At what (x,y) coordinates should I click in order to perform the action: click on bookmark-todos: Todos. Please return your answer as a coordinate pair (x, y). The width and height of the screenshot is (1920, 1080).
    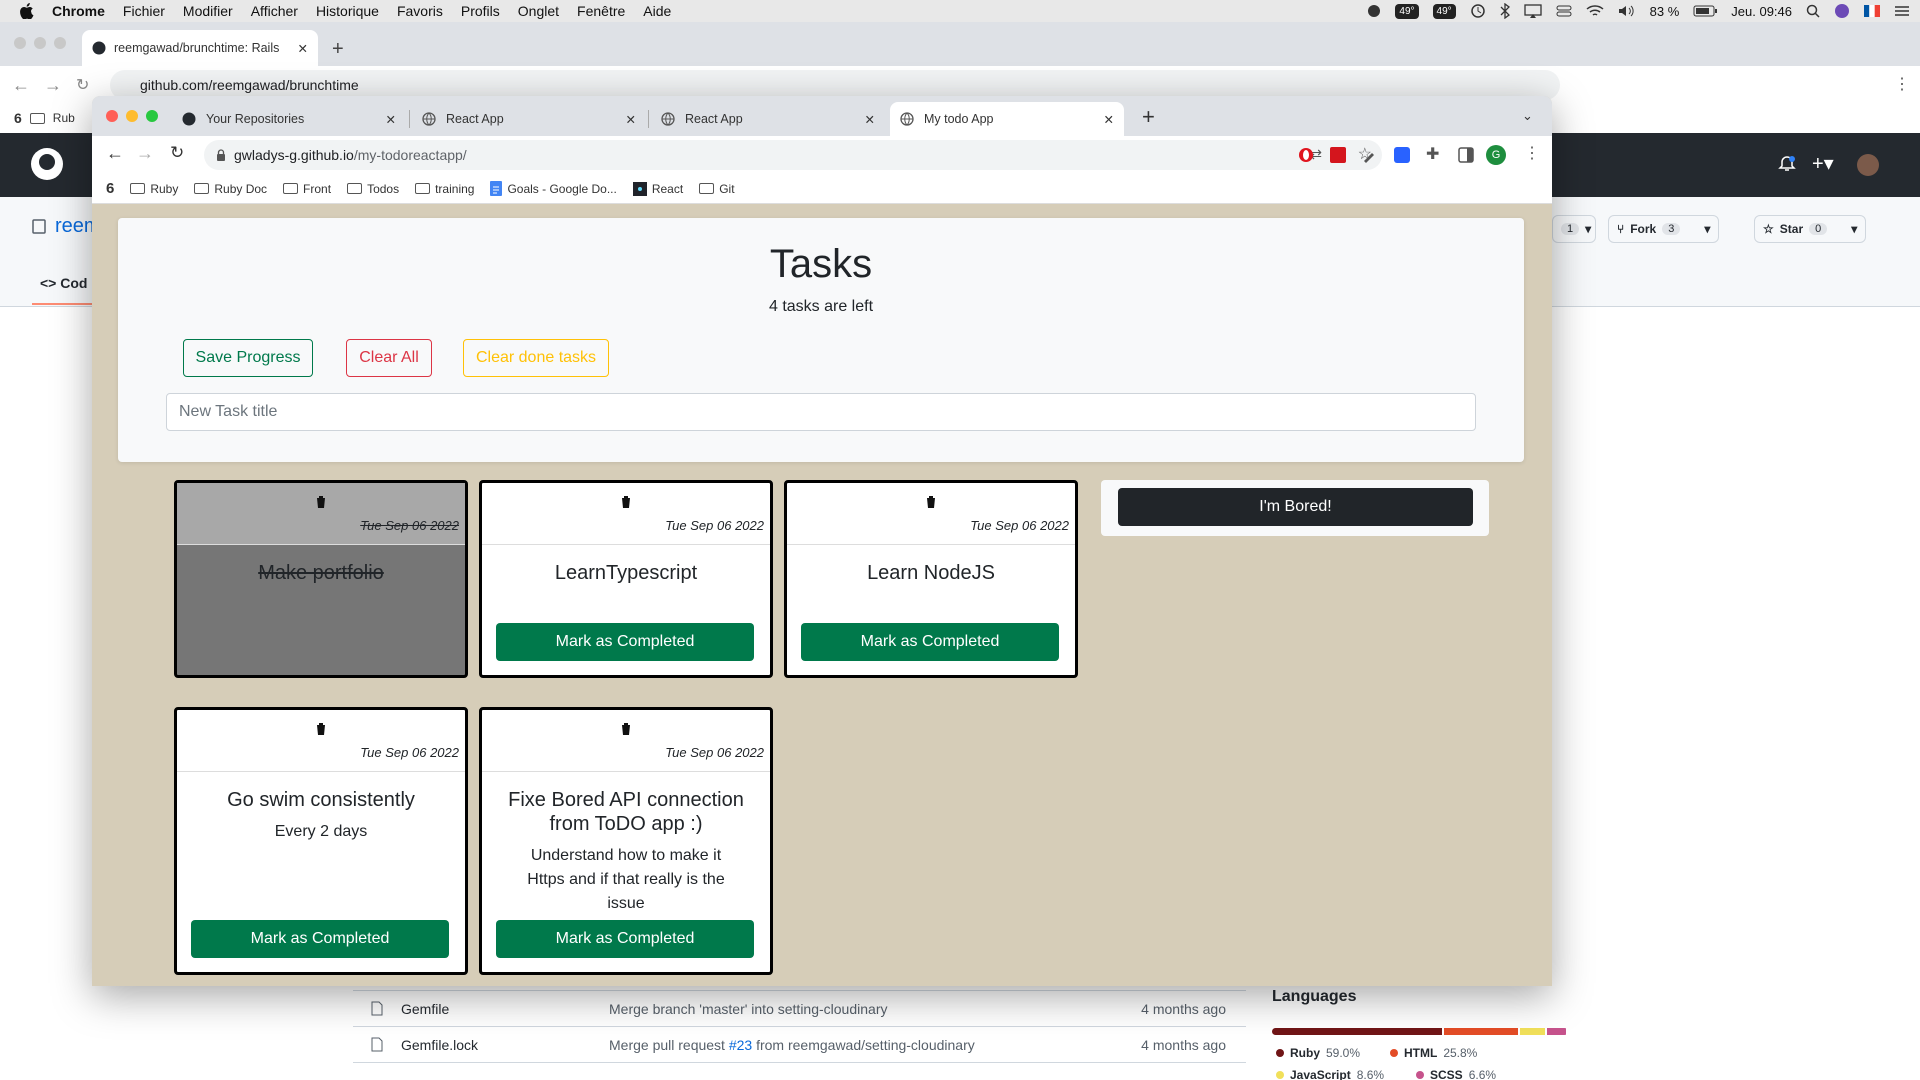
    Looking at the image, I should click on (373, 189).